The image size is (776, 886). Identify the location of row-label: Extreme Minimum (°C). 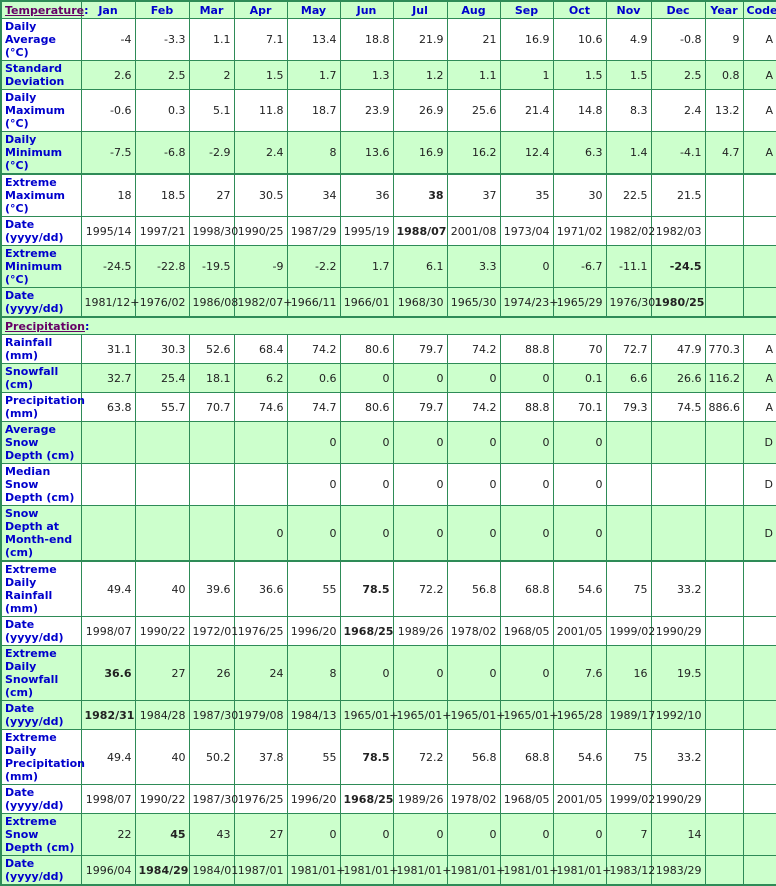
(41, 266).